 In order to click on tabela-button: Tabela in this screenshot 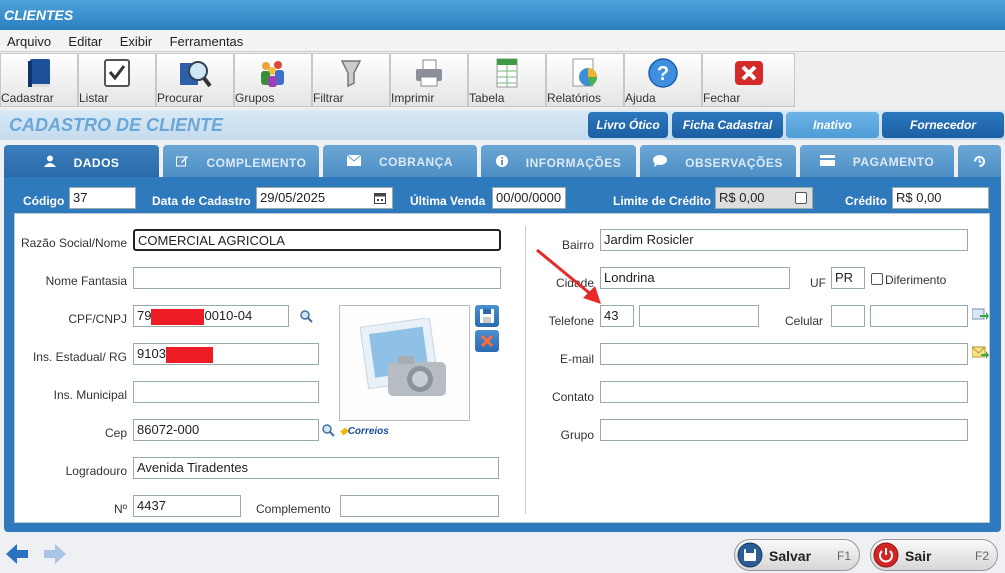, I will do `click(507, 80)`.